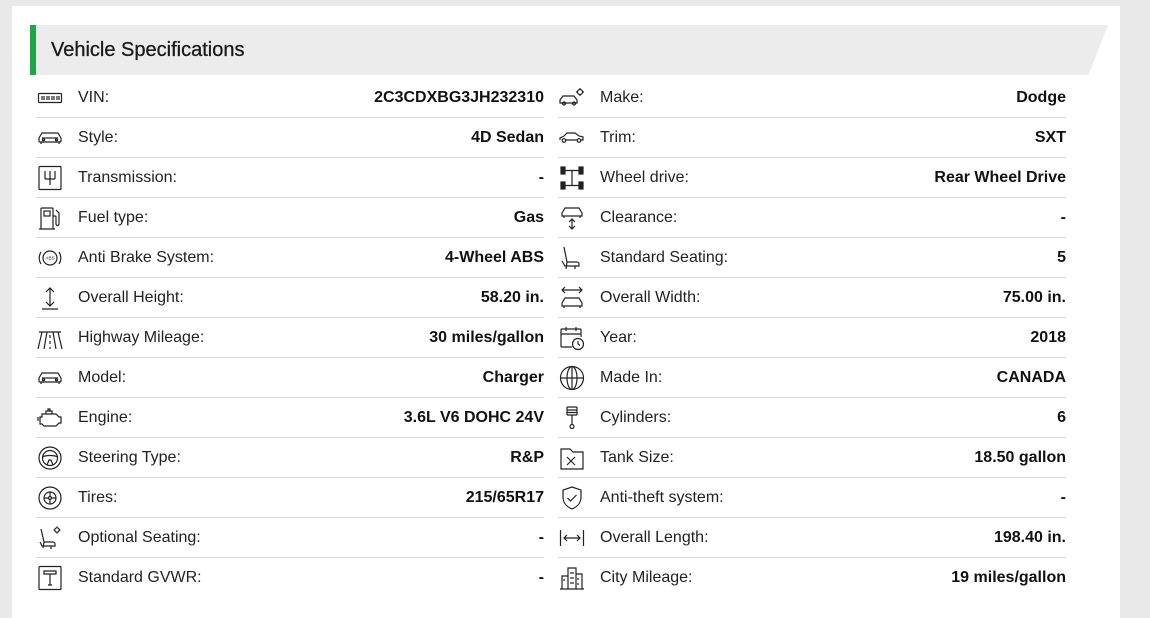 The image size is (1150, 618). What do you see at coordinates (1034, 297) in the screenshot?
I see `spec-value: 75.00 in.` at bounding box center [1034, 297].